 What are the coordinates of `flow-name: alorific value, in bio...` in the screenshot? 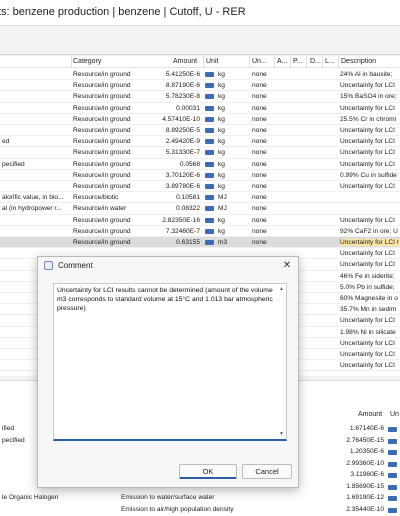 It's located at (33, 198).